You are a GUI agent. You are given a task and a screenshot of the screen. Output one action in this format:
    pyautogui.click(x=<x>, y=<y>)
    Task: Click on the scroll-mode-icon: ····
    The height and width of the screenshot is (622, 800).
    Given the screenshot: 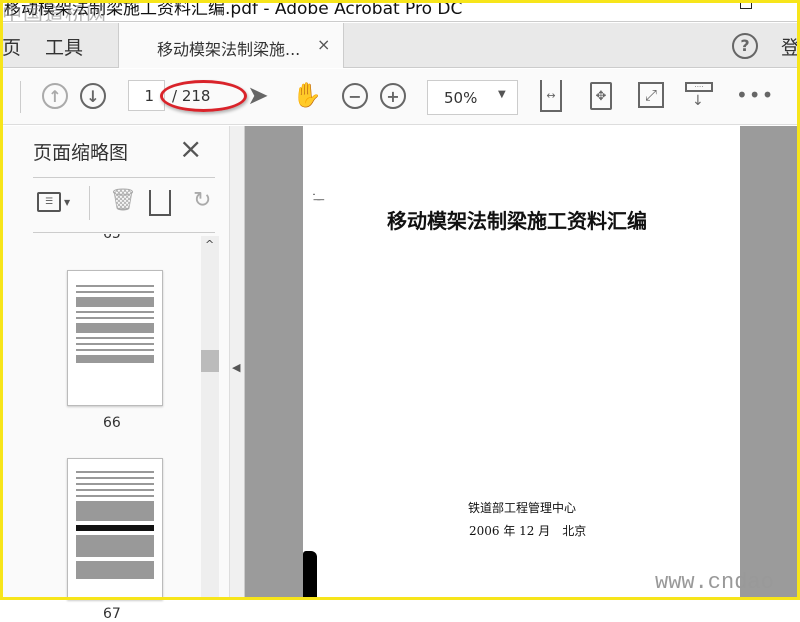 What is the action you would take?
    pyautogui.click(x=699, y=87)
    